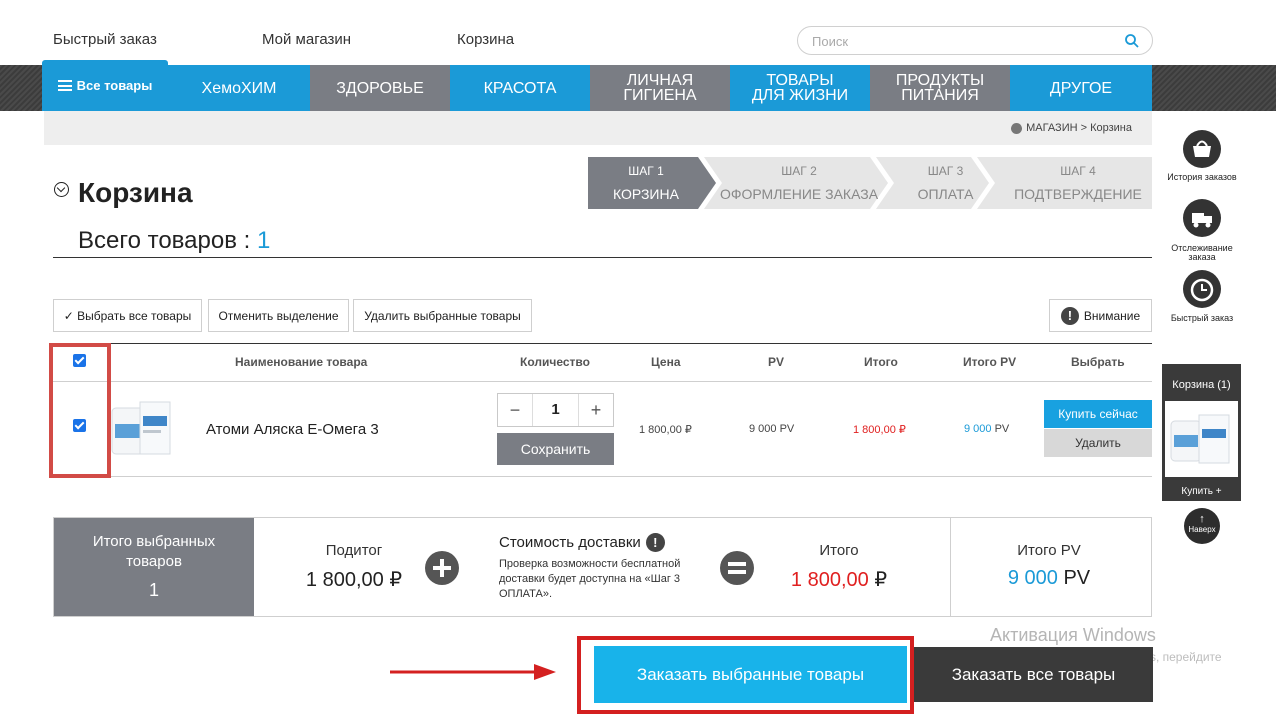 The height and width of the screenshot is (717, 1276). Describe the element at coordinates (945, 183) in the screenshot. I see `step-3: ШАГ 3 ОПЛАТА` at that location.